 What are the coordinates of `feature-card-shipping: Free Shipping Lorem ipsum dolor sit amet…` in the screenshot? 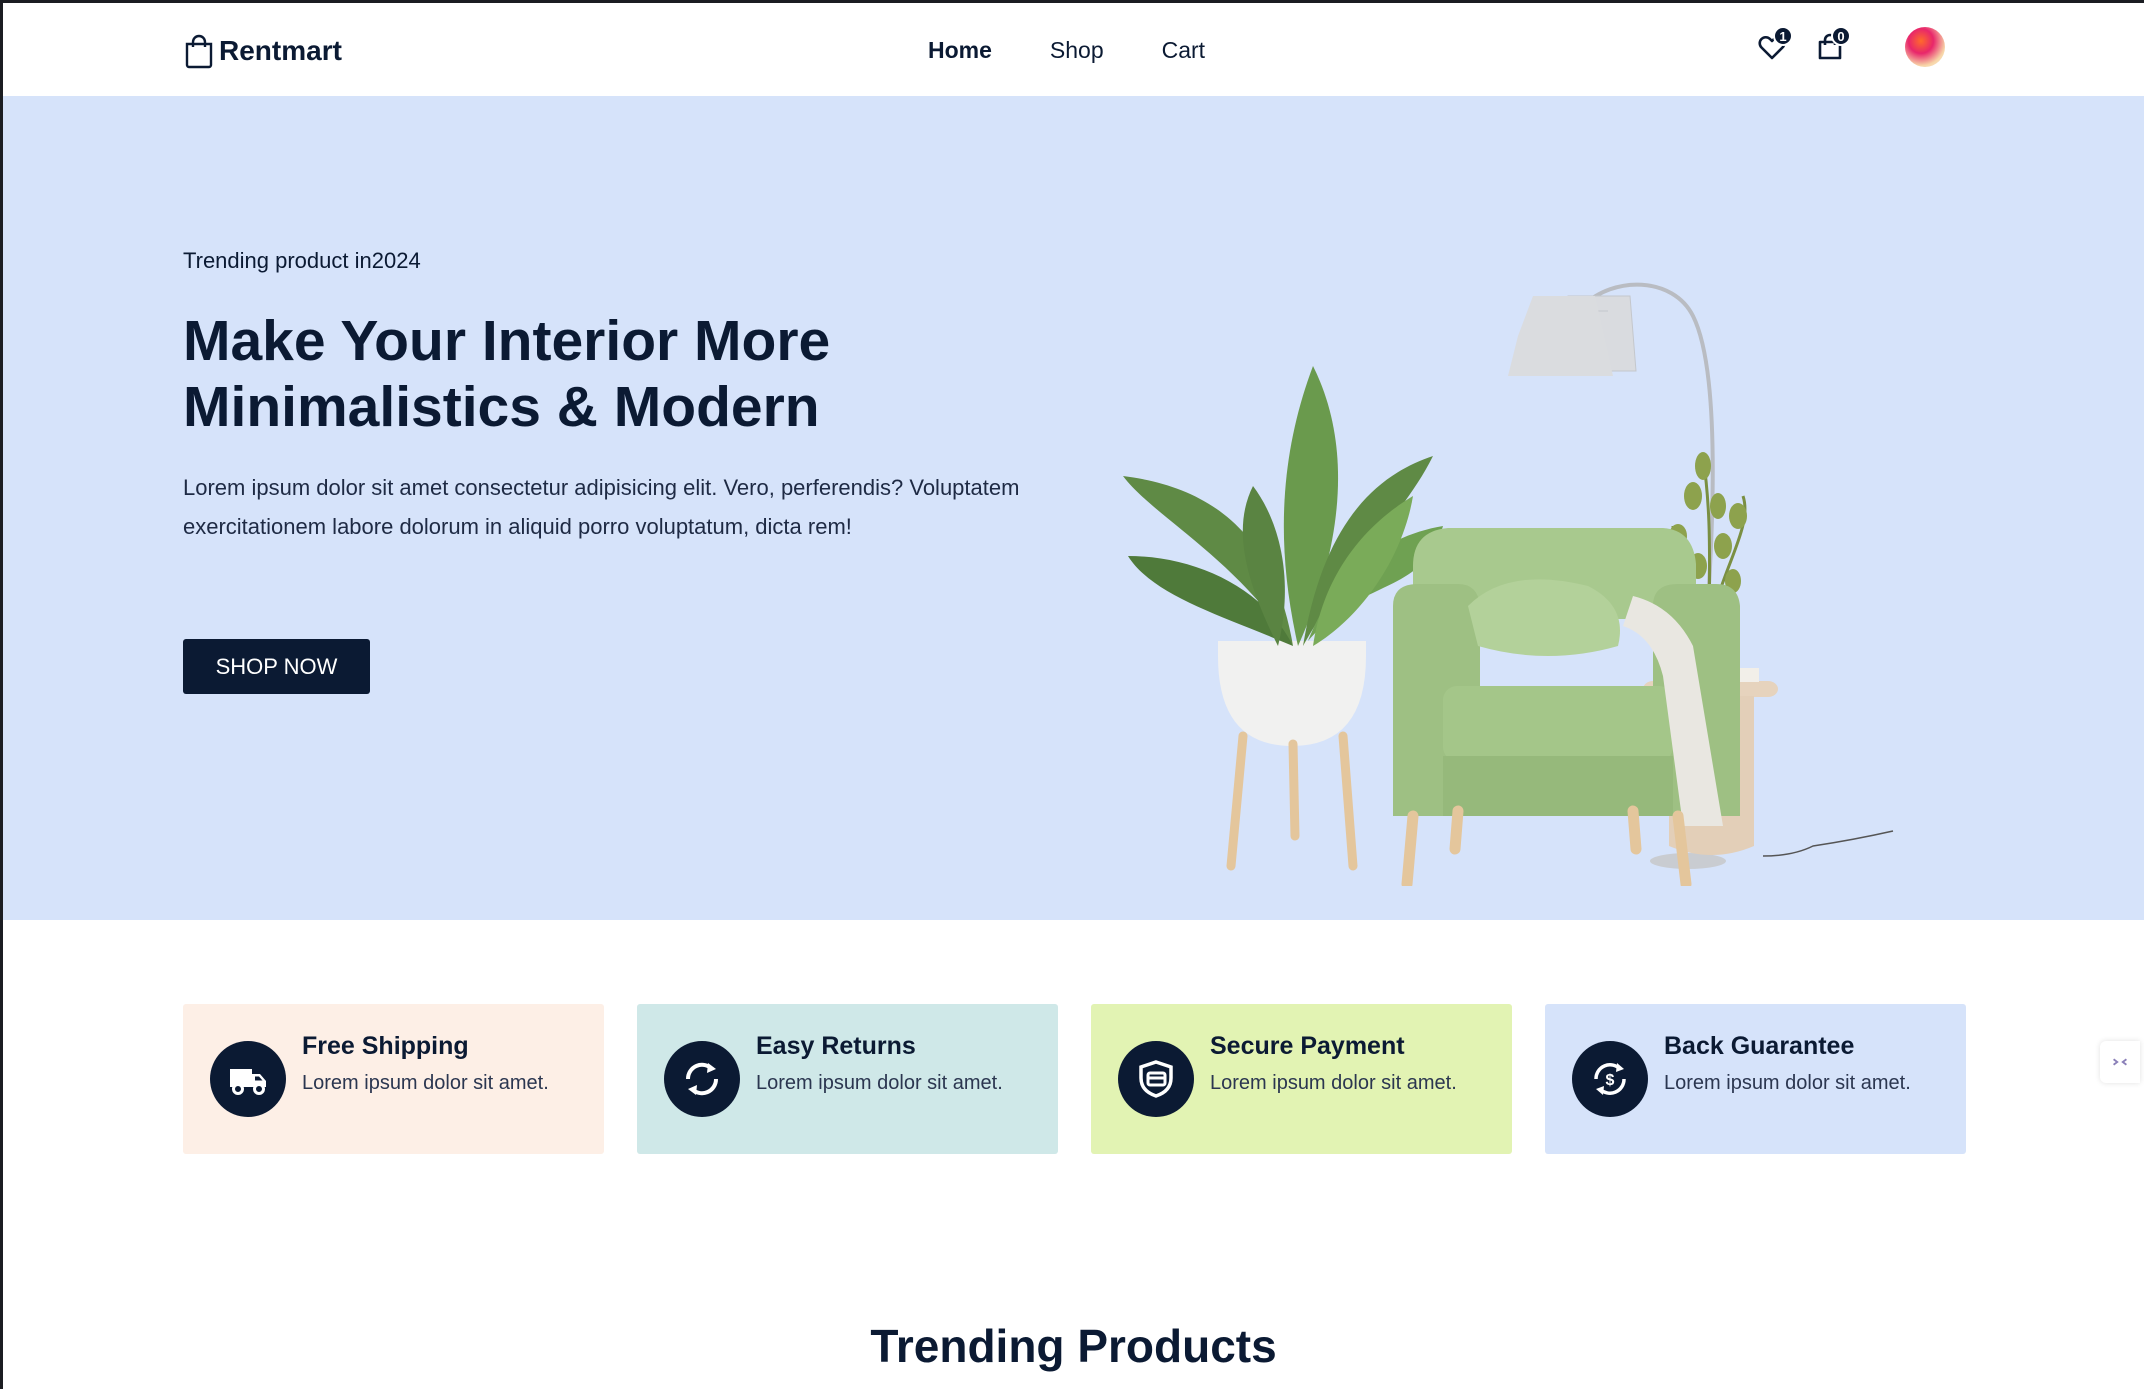 It's located at (393, 1079).